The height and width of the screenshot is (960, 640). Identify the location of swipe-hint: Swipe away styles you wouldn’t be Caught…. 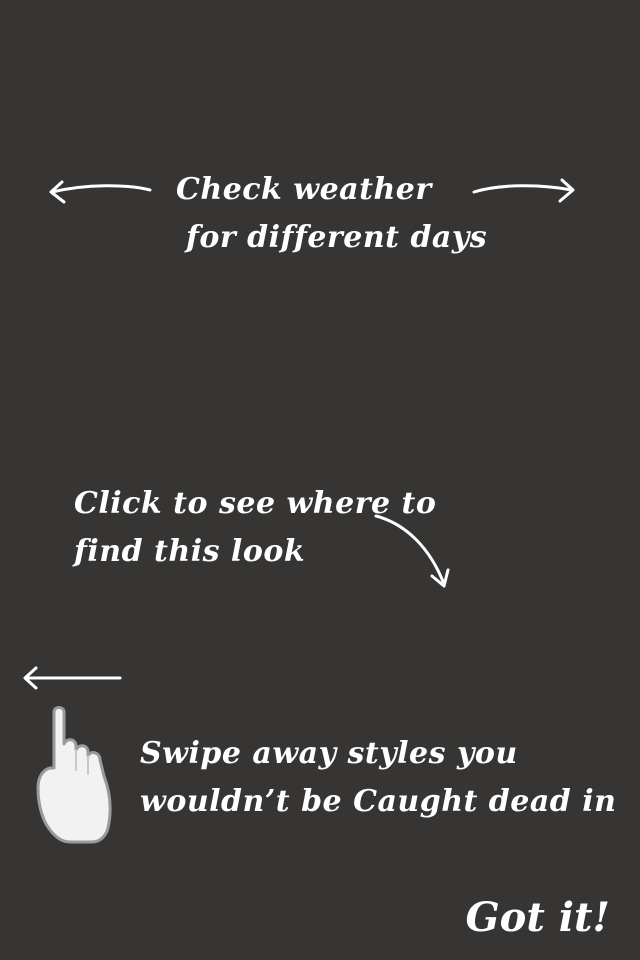
(378, 778).